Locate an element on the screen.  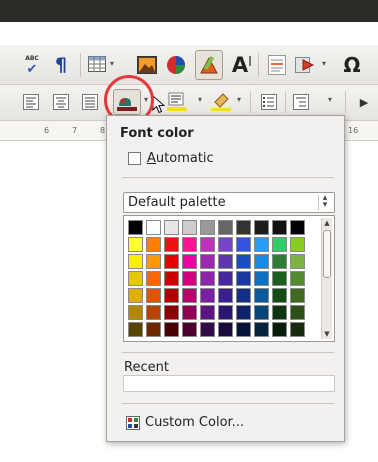
table-dropdown-icon: ▾ is located at coordinates (112, 63).